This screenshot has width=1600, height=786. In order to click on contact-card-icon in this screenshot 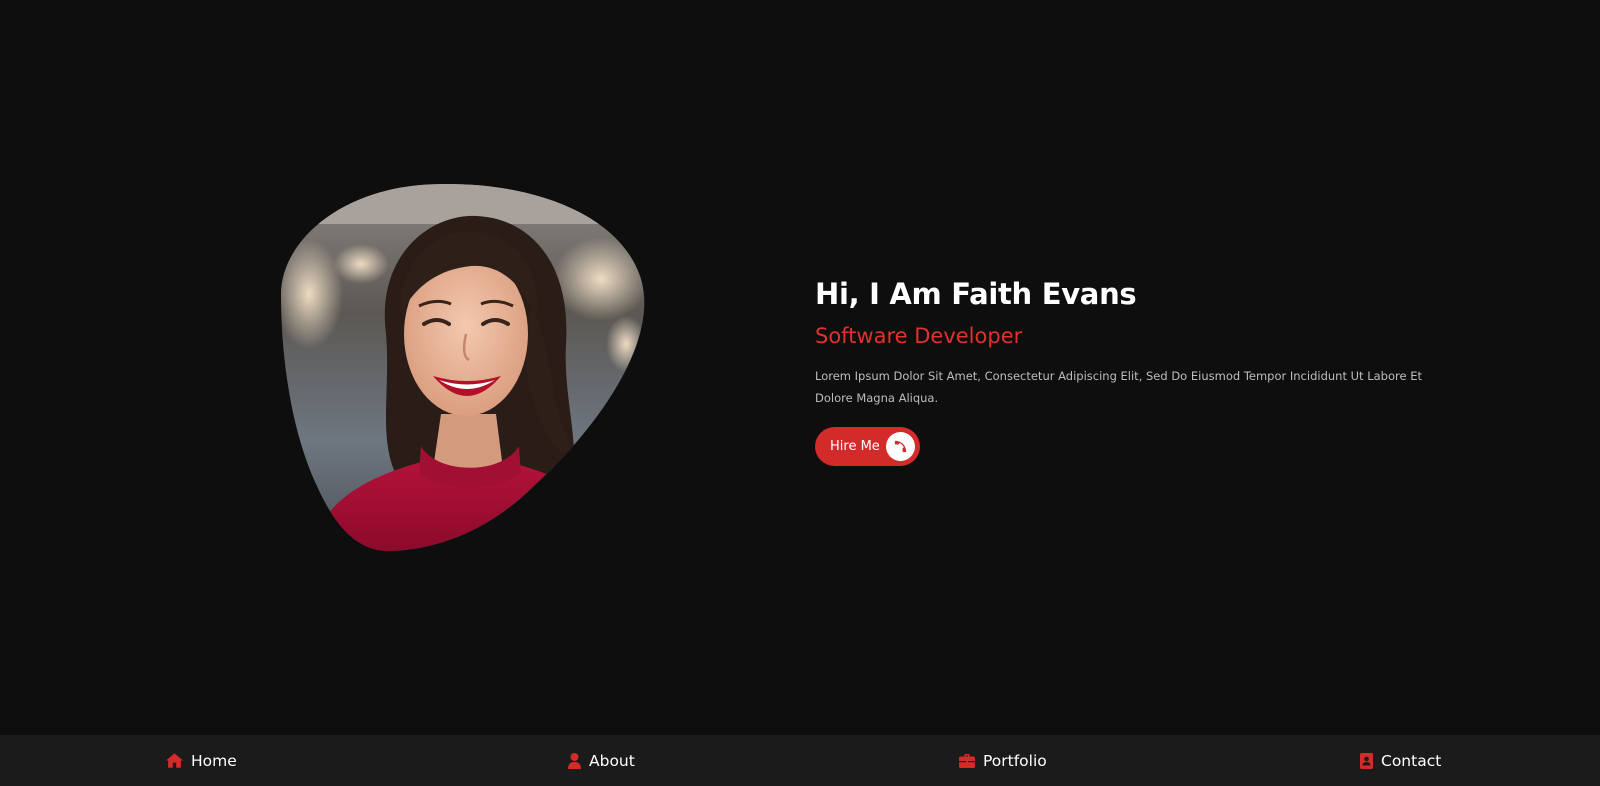, I will do `click(1366, 760)`.